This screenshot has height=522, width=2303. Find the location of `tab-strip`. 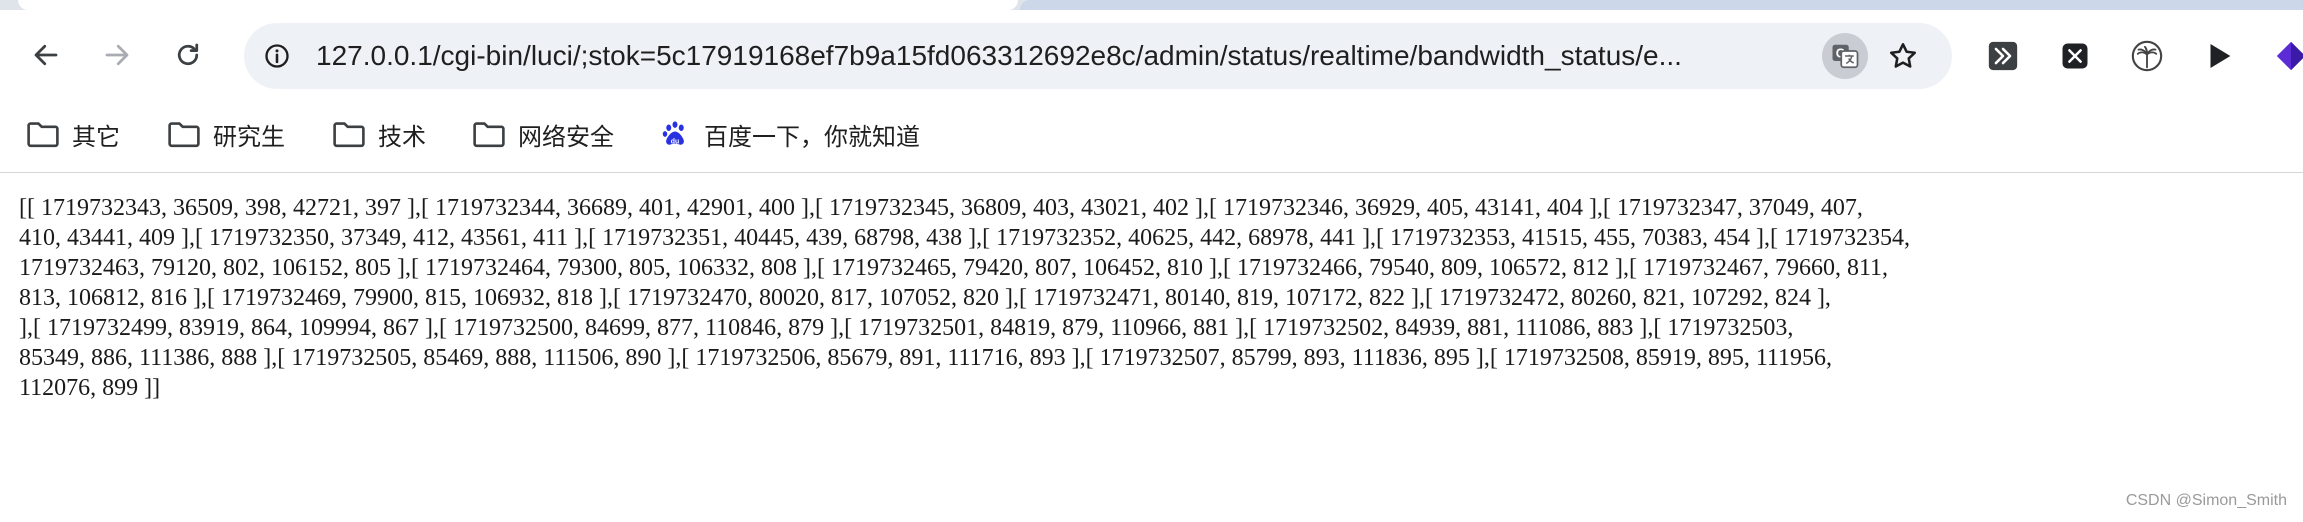

tab-strip is located at coordinates (1151, 5).